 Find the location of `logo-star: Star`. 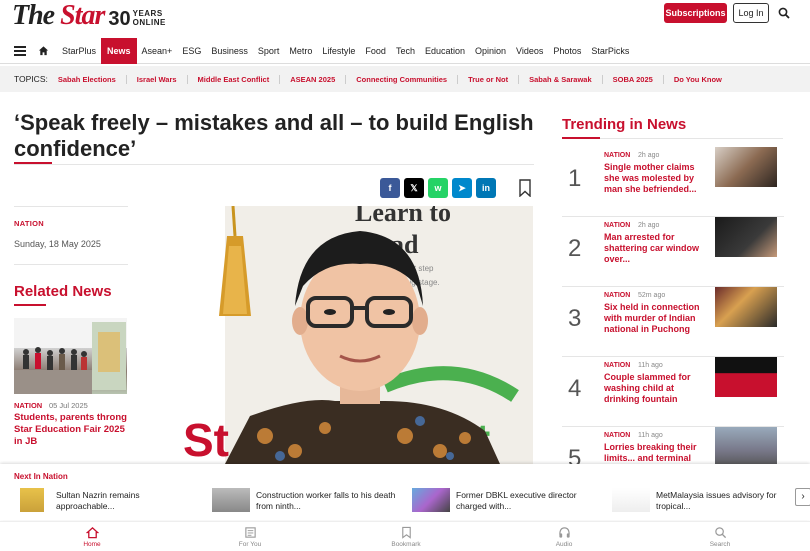

logo-star: Star is located at coordinates (82, 15).